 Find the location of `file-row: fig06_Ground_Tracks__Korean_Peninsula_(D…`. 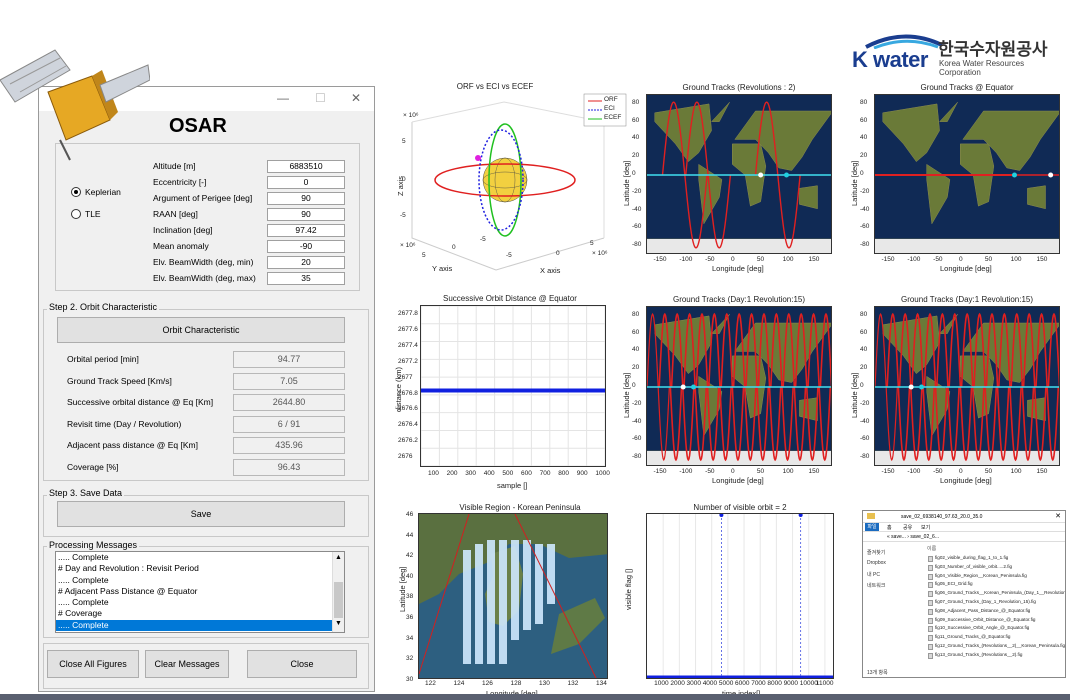

file-row: fig06_Ground_Tracks__Korean_Peninsula_(D… is located at coordinates (996, 594).